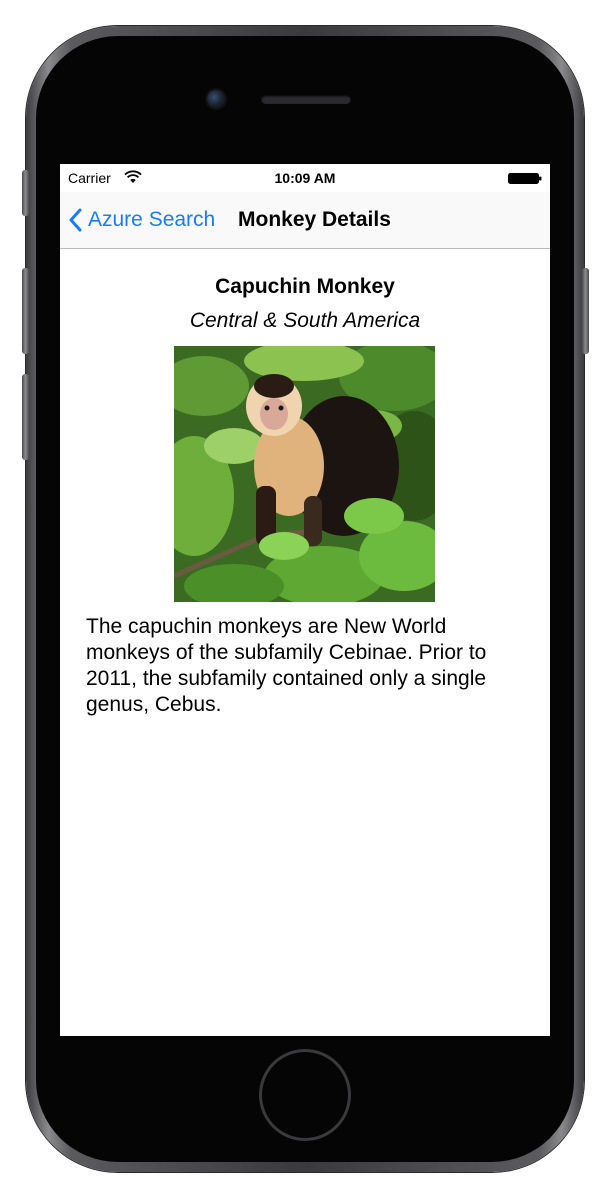 Image resolution: width=611 pixels, height=1200 pixels. I want to click on status-bar: Carrier 10:09 AM, so click(305, 178).